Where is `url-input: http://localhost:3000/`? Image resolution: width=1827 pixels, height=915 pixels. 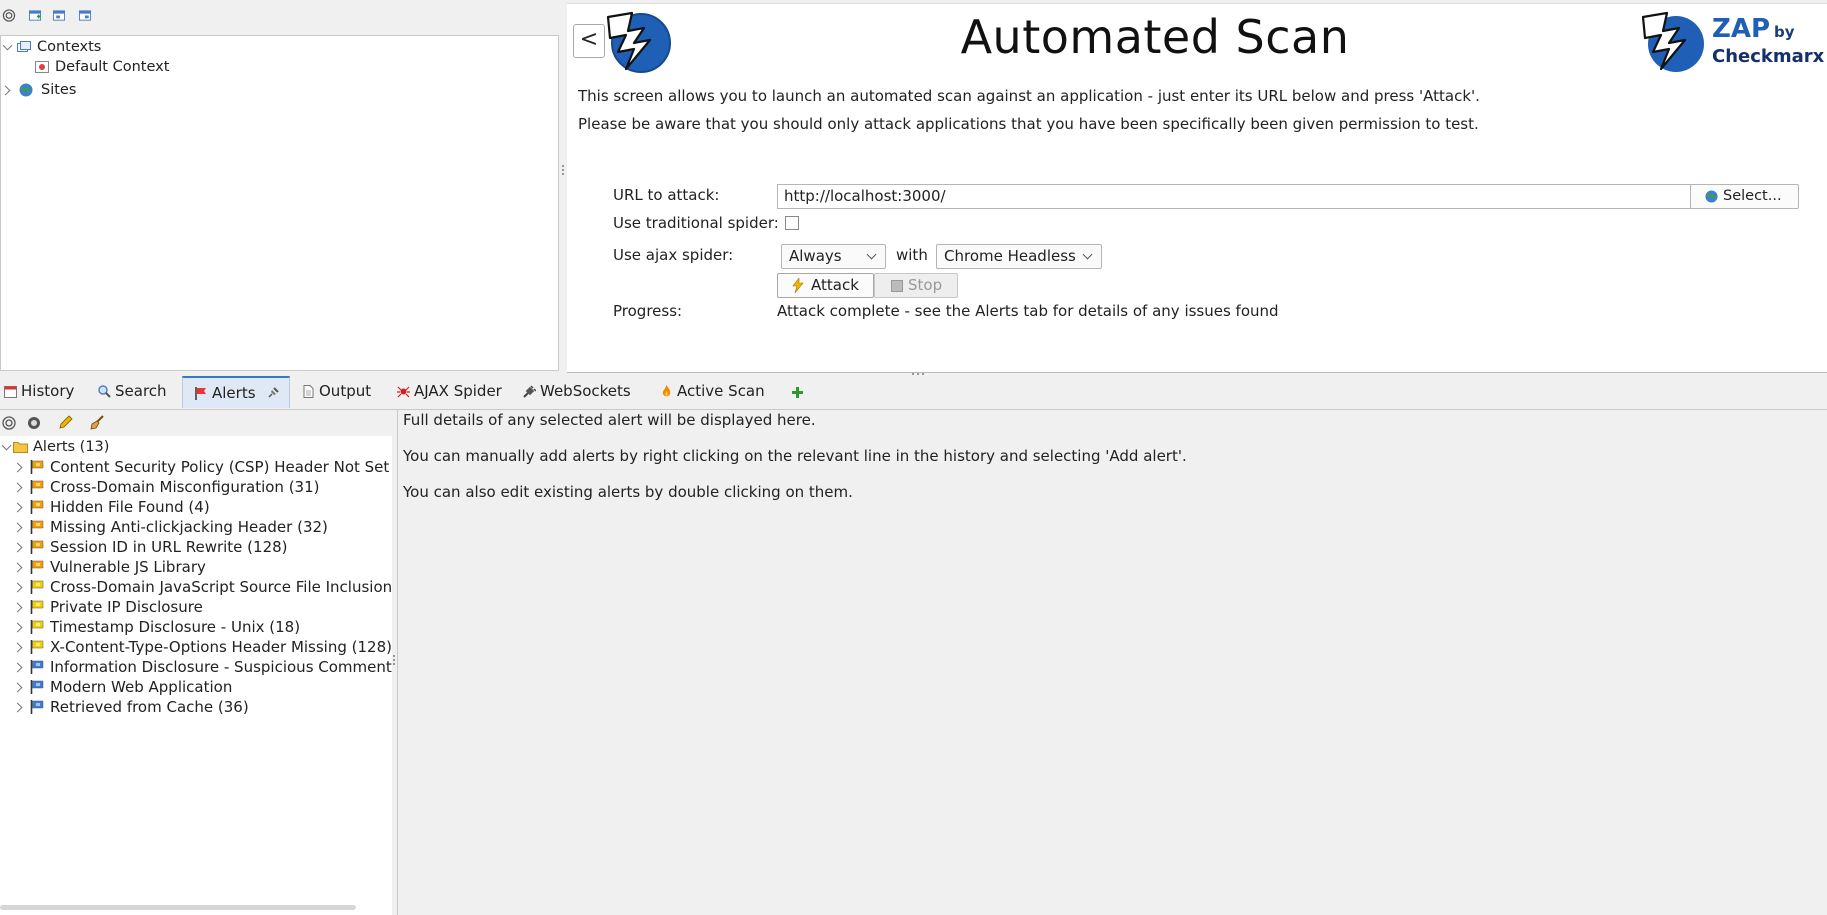
url-input: http://localhost:3000/ is located at coordinates (1282, 196).